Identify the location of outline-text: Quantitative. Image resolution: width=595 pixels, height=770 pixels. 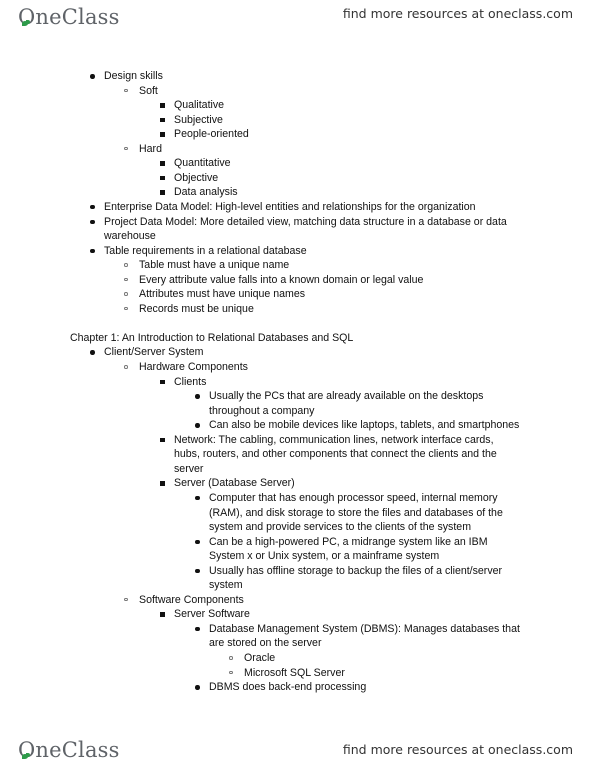
(202, 163).